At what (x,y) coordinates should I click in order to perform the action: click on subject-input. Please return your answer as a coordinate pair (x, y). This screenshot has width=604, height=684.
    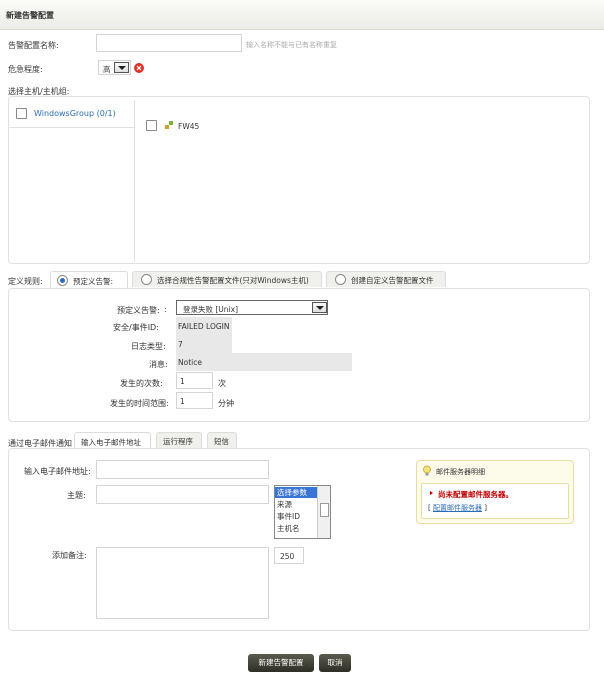
    Looking at the image, I should click on (182, 494).